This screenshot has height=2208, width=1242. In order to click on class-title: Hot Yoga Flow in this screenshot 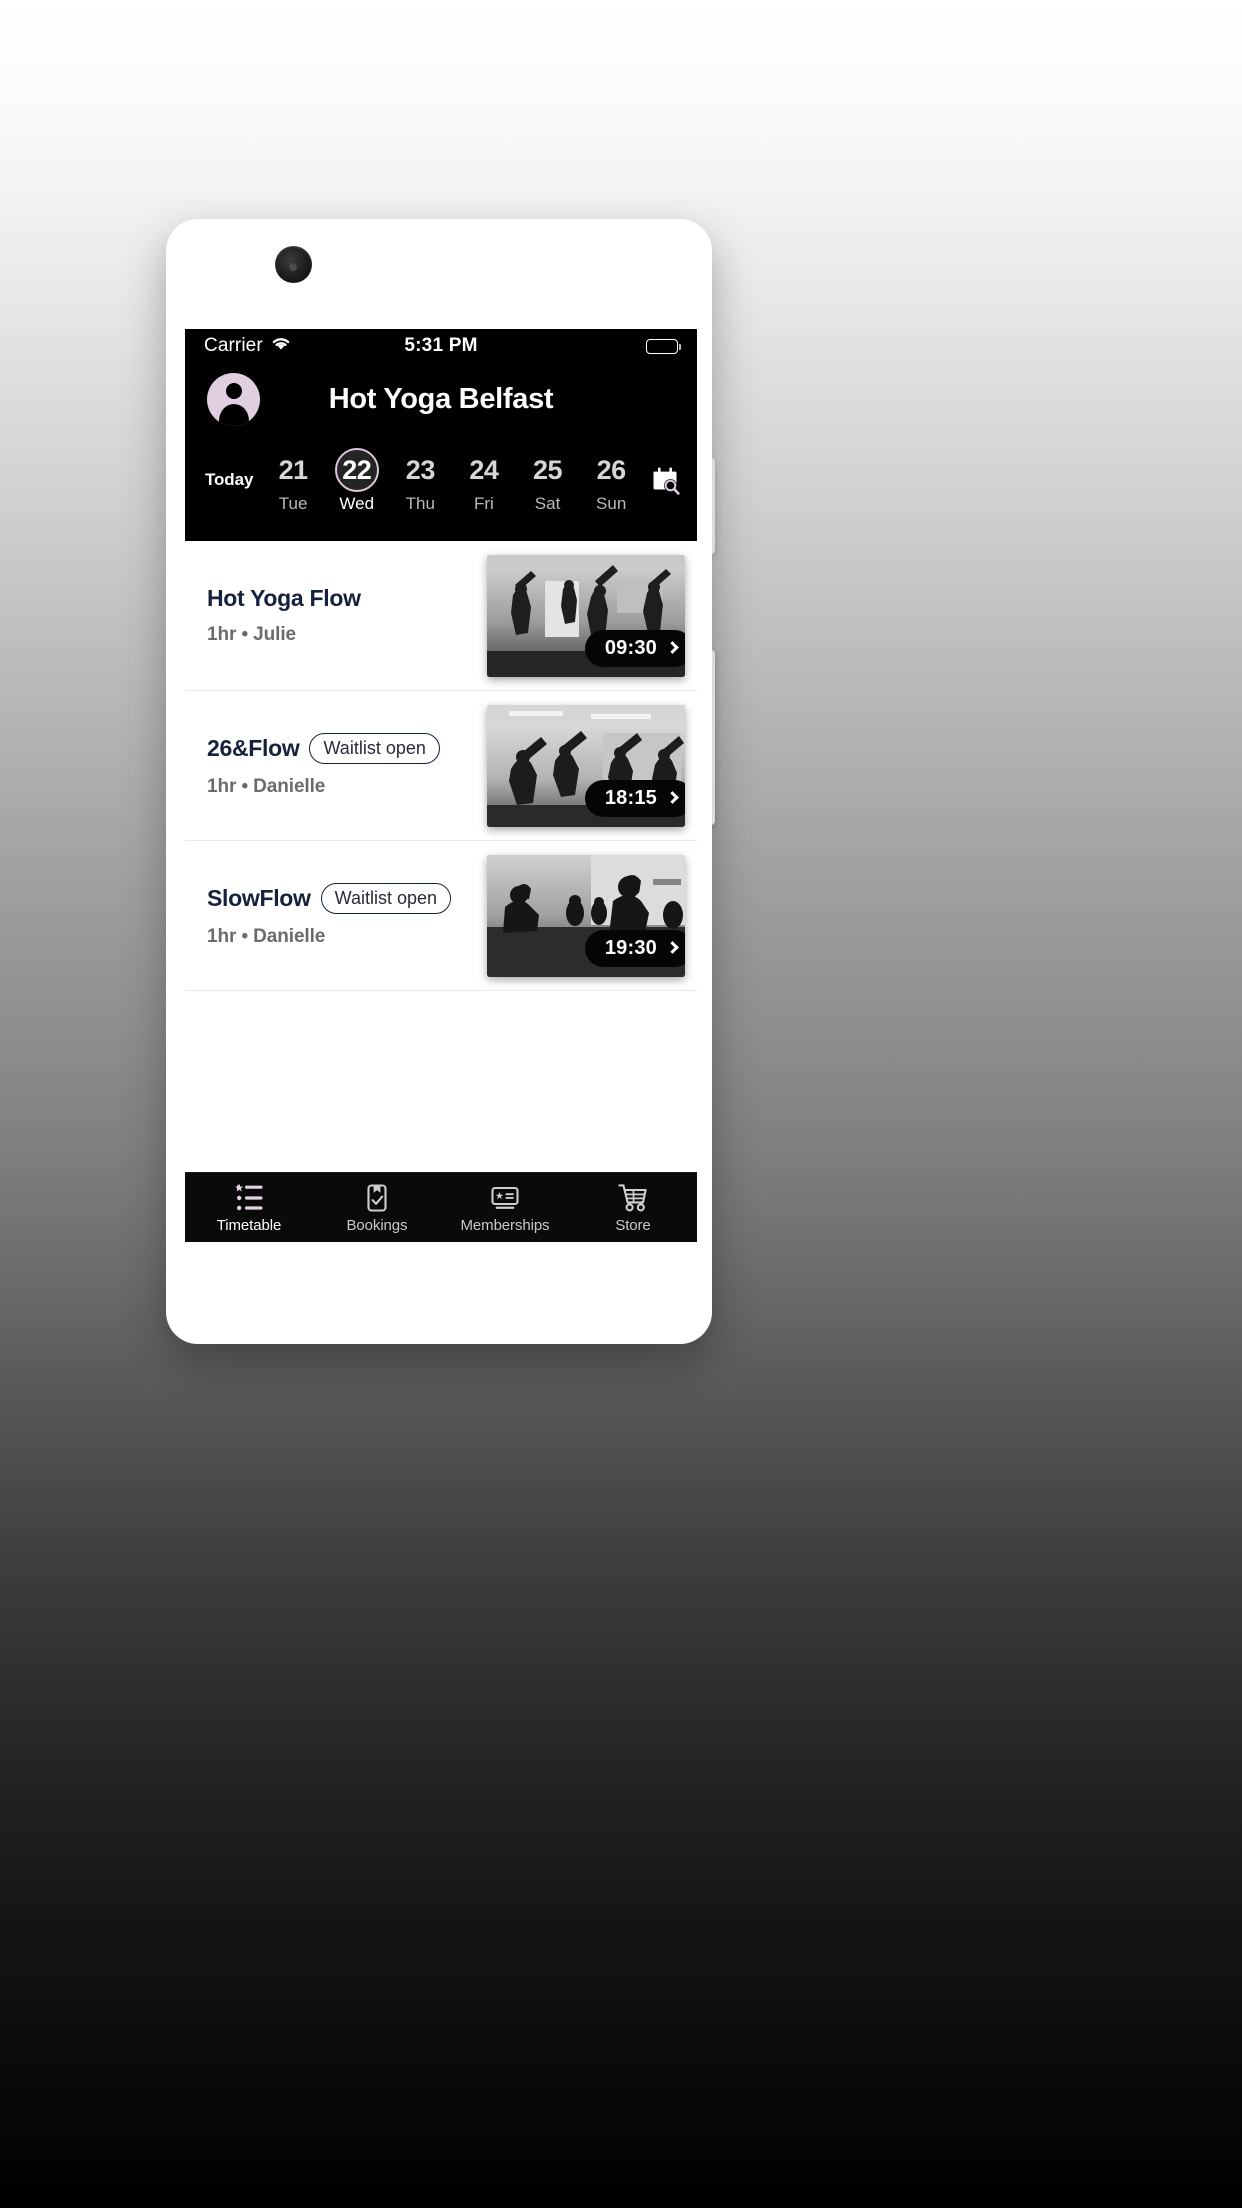, I will do `click(284, 598)`.